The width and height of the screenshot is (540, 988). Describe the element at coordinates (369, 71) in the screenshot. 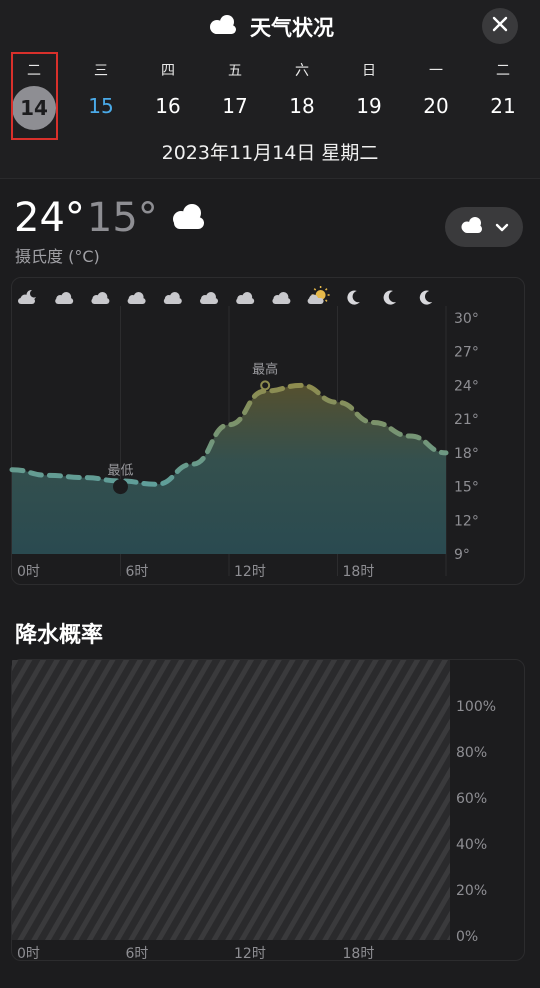

I see `day-weekday: 日` at that location.